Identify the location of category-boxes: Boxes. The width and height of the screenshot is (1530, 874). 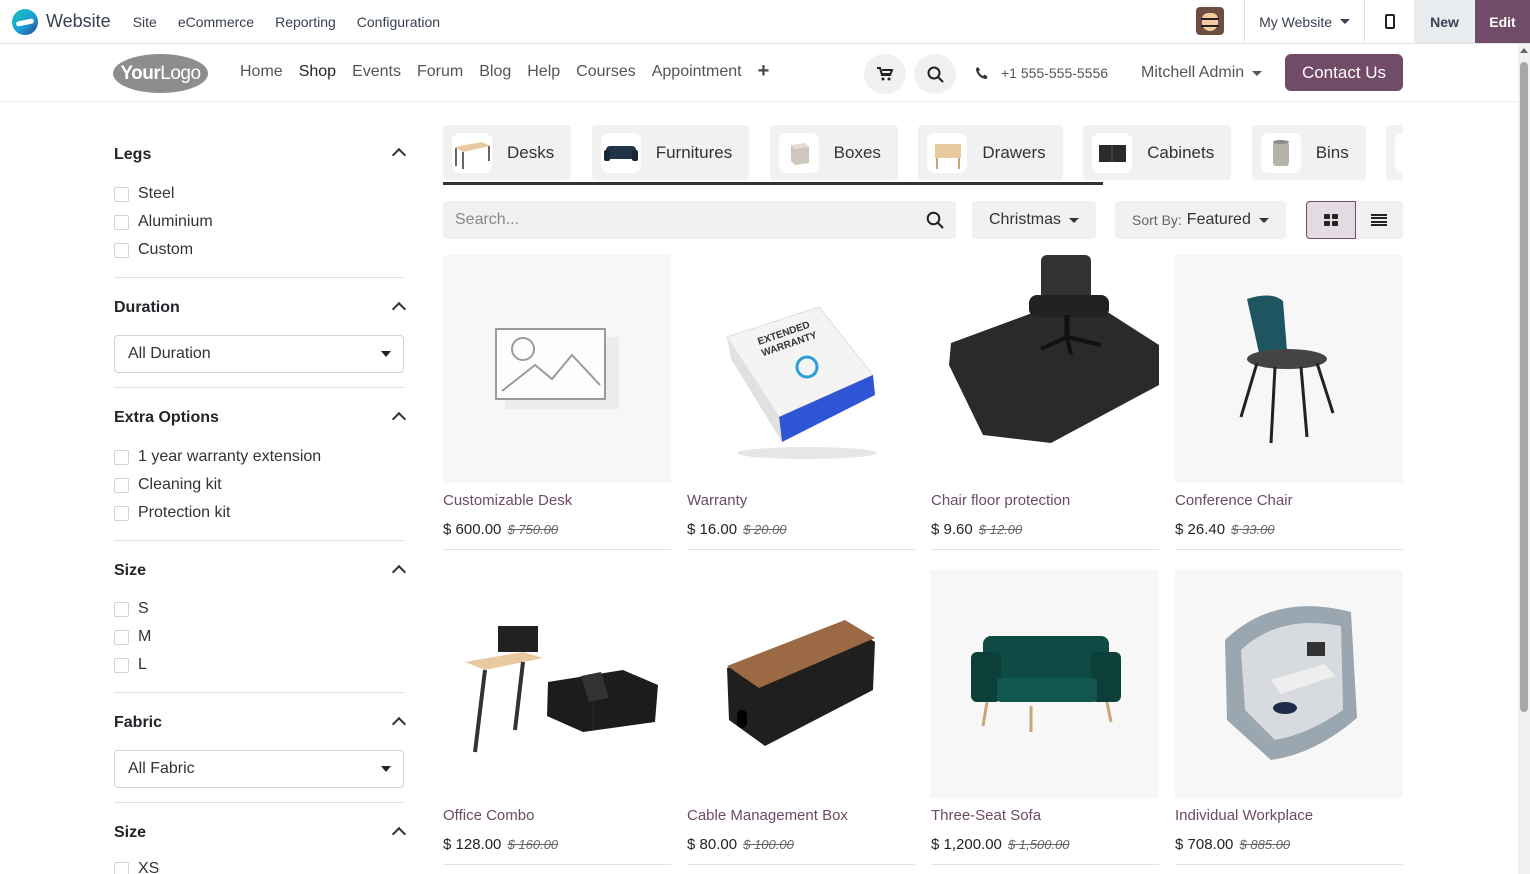
(833, 152).